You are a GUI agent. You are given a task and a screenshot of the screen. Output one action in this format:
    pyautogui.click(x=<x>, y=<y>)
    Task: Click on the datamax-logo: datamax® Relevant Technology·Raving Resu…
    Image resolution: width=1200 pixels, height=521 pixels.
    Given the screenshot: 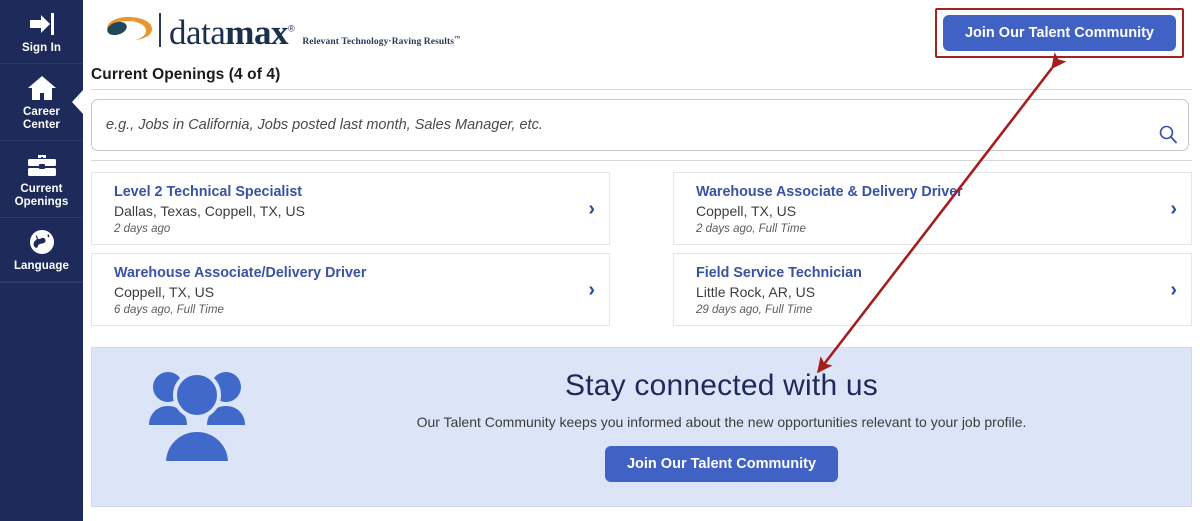 What is the action you would take?
    pyautogui.click(x=281, y=32)
    